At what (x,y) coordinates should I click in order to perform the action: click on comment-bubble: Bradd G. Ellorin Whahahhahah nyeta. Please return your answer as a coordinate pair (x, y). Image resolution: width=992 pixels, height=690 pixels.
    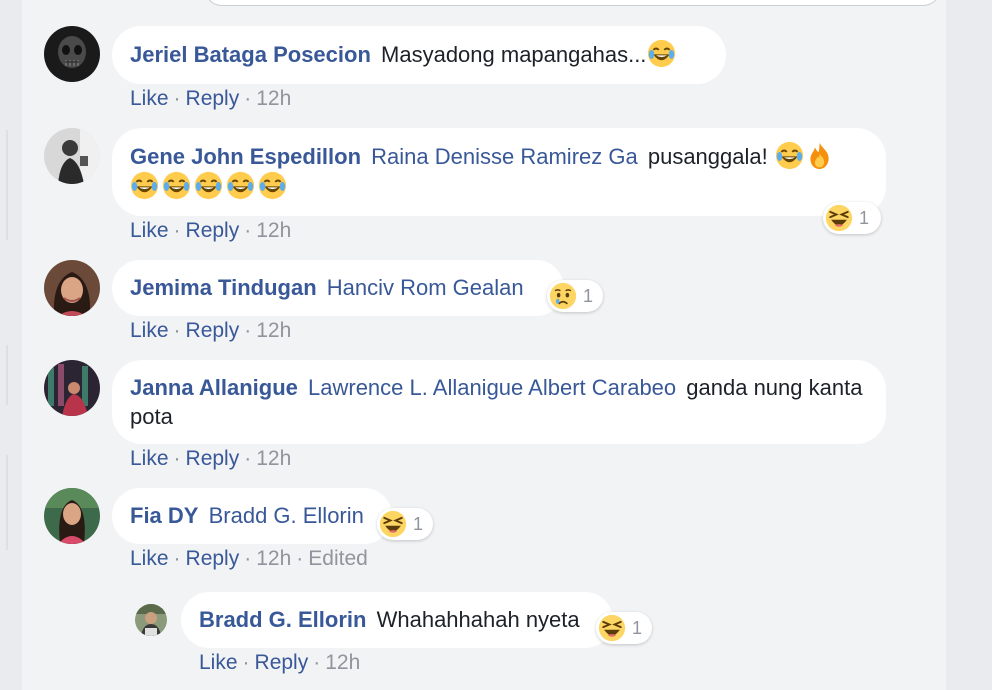
    Looking at the image, I should click on (397, 620).